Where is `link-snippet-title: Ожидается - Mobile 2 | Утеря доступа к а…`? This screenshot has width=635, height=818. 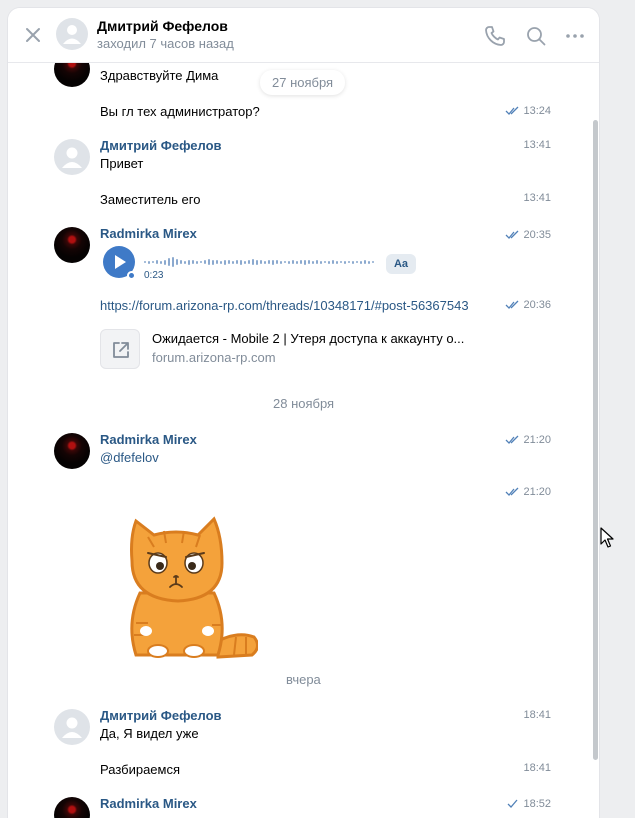
link-snippet-title: Ожидается - Mobile 2 | Утеря доступа к а… is located at coordinates (322, 338).